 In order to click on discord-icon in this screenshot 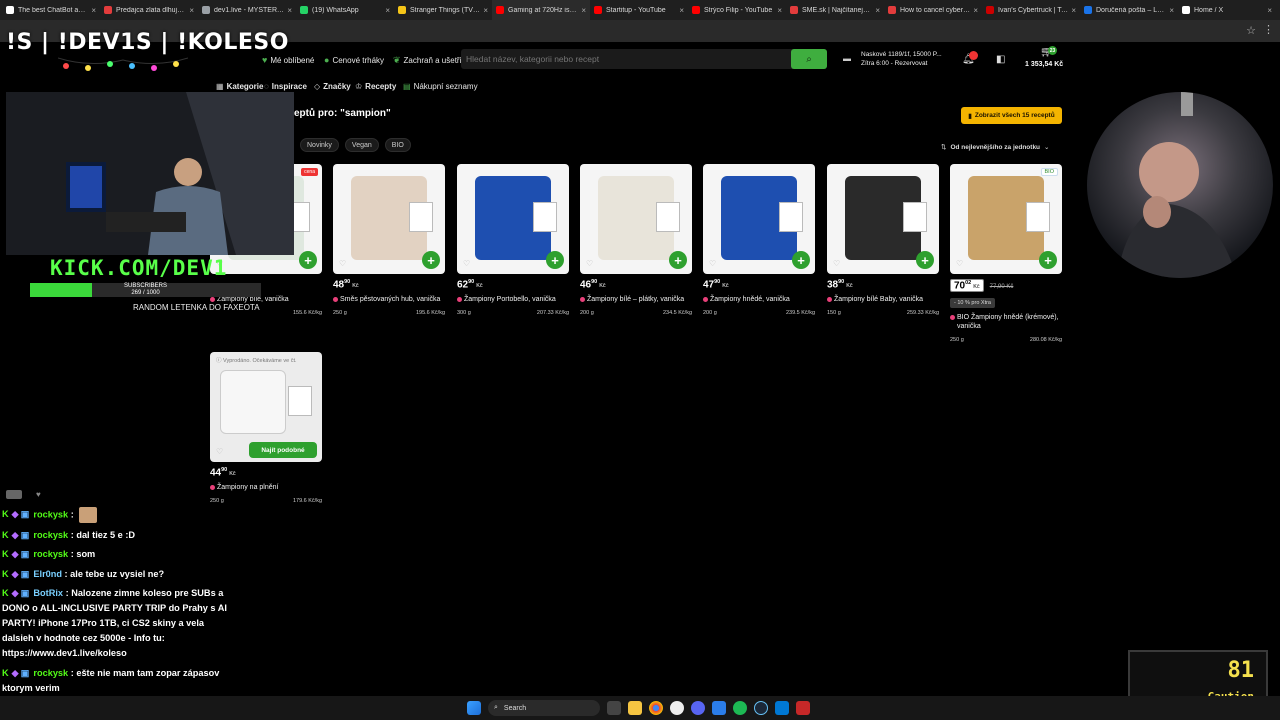, I will do `click(698, 708)`.